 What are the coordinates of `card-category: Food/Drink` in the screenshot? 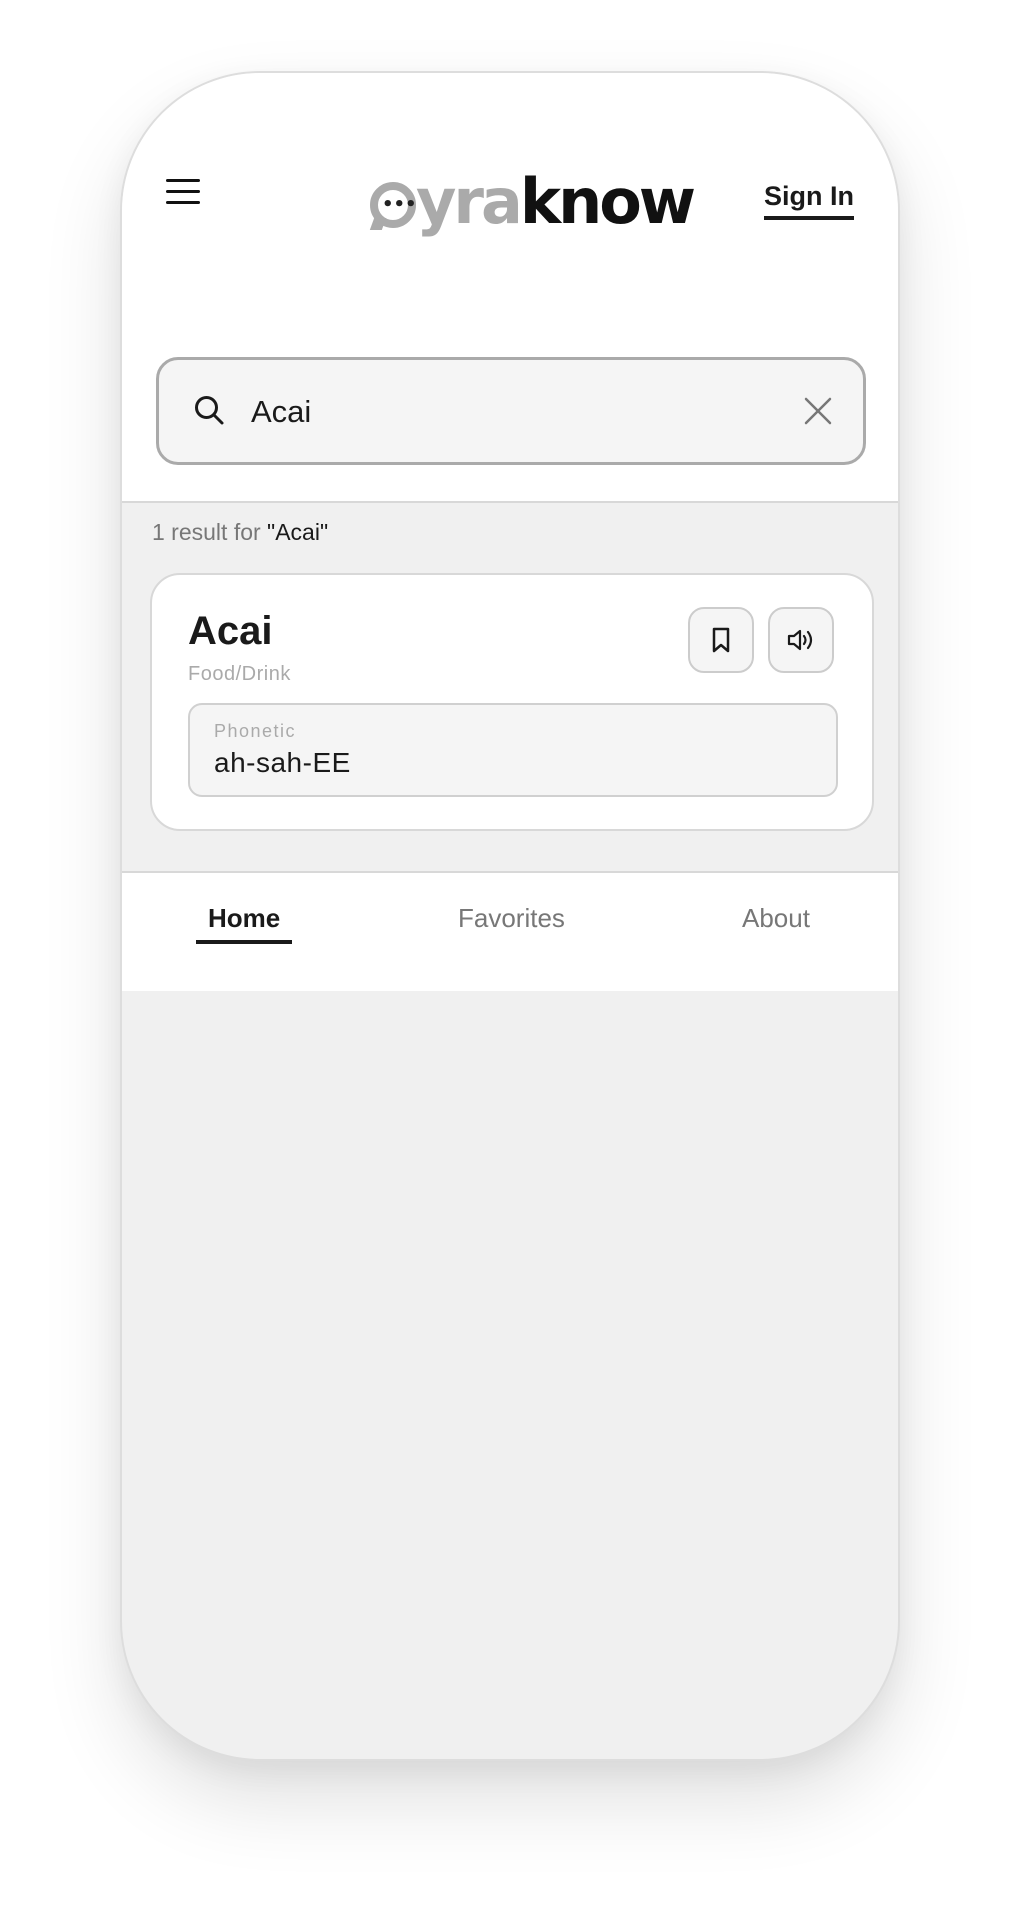 It's located at (239, 674).